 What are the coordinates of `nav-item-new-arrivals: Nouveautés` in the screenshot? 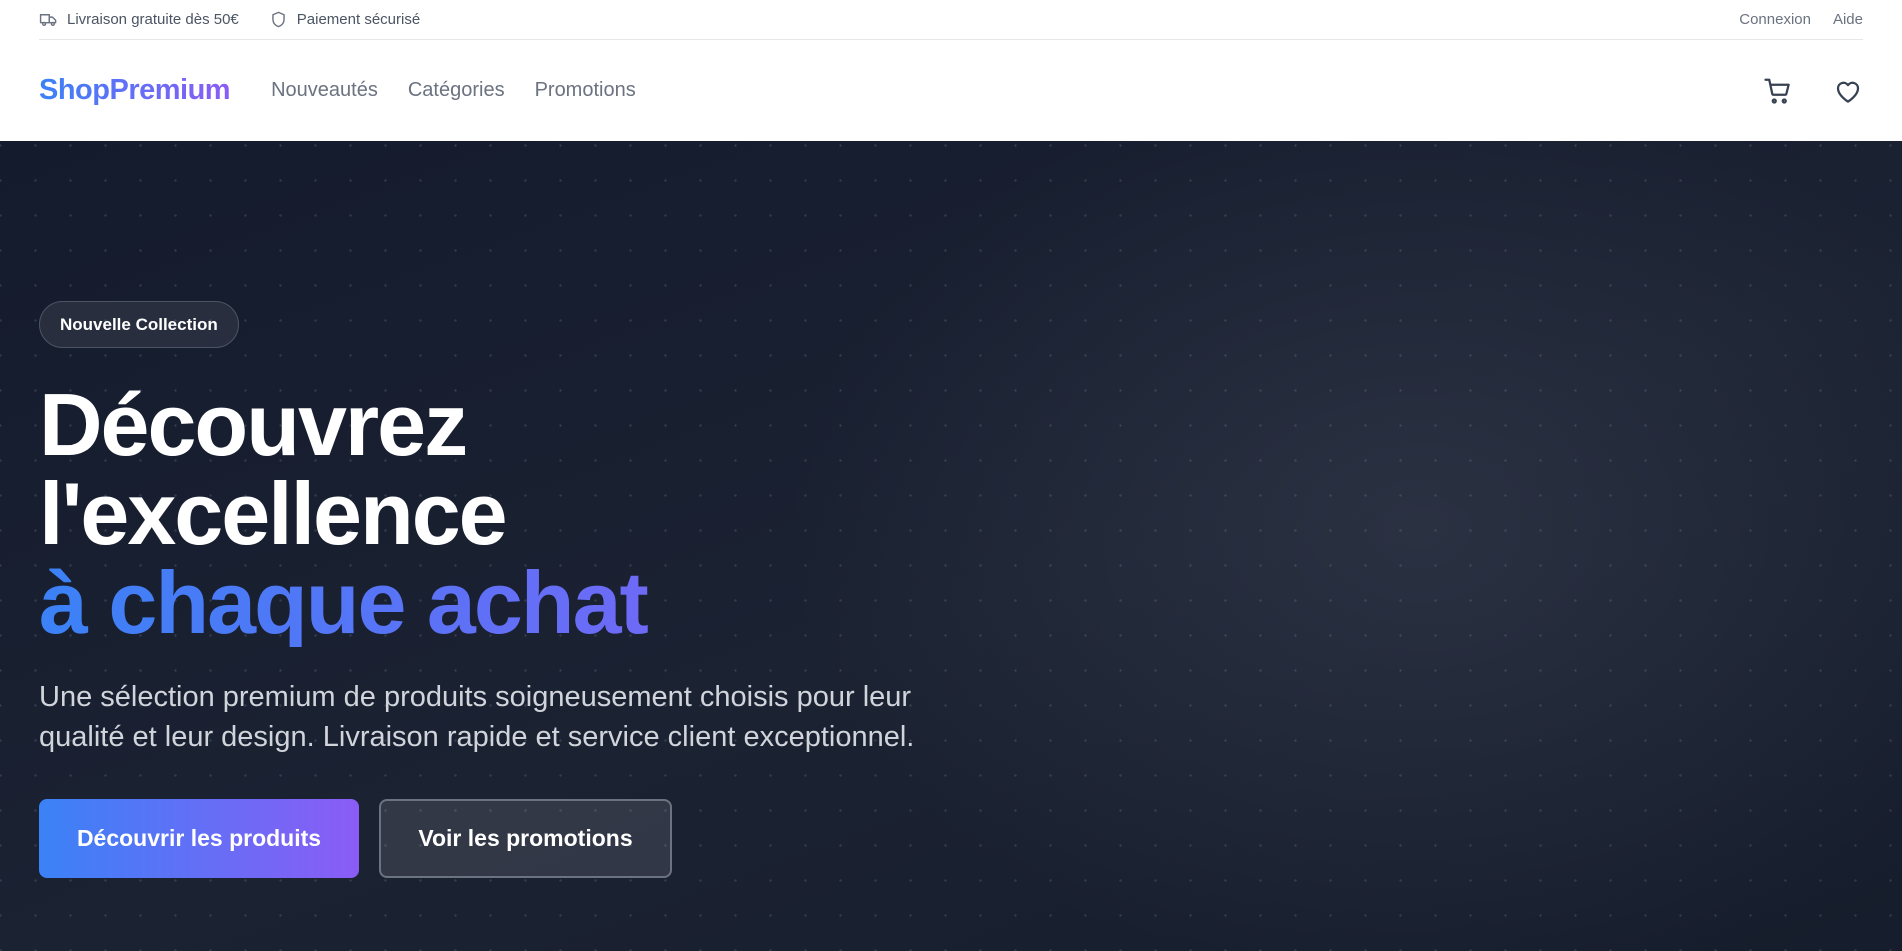 It's located at (324, 90).